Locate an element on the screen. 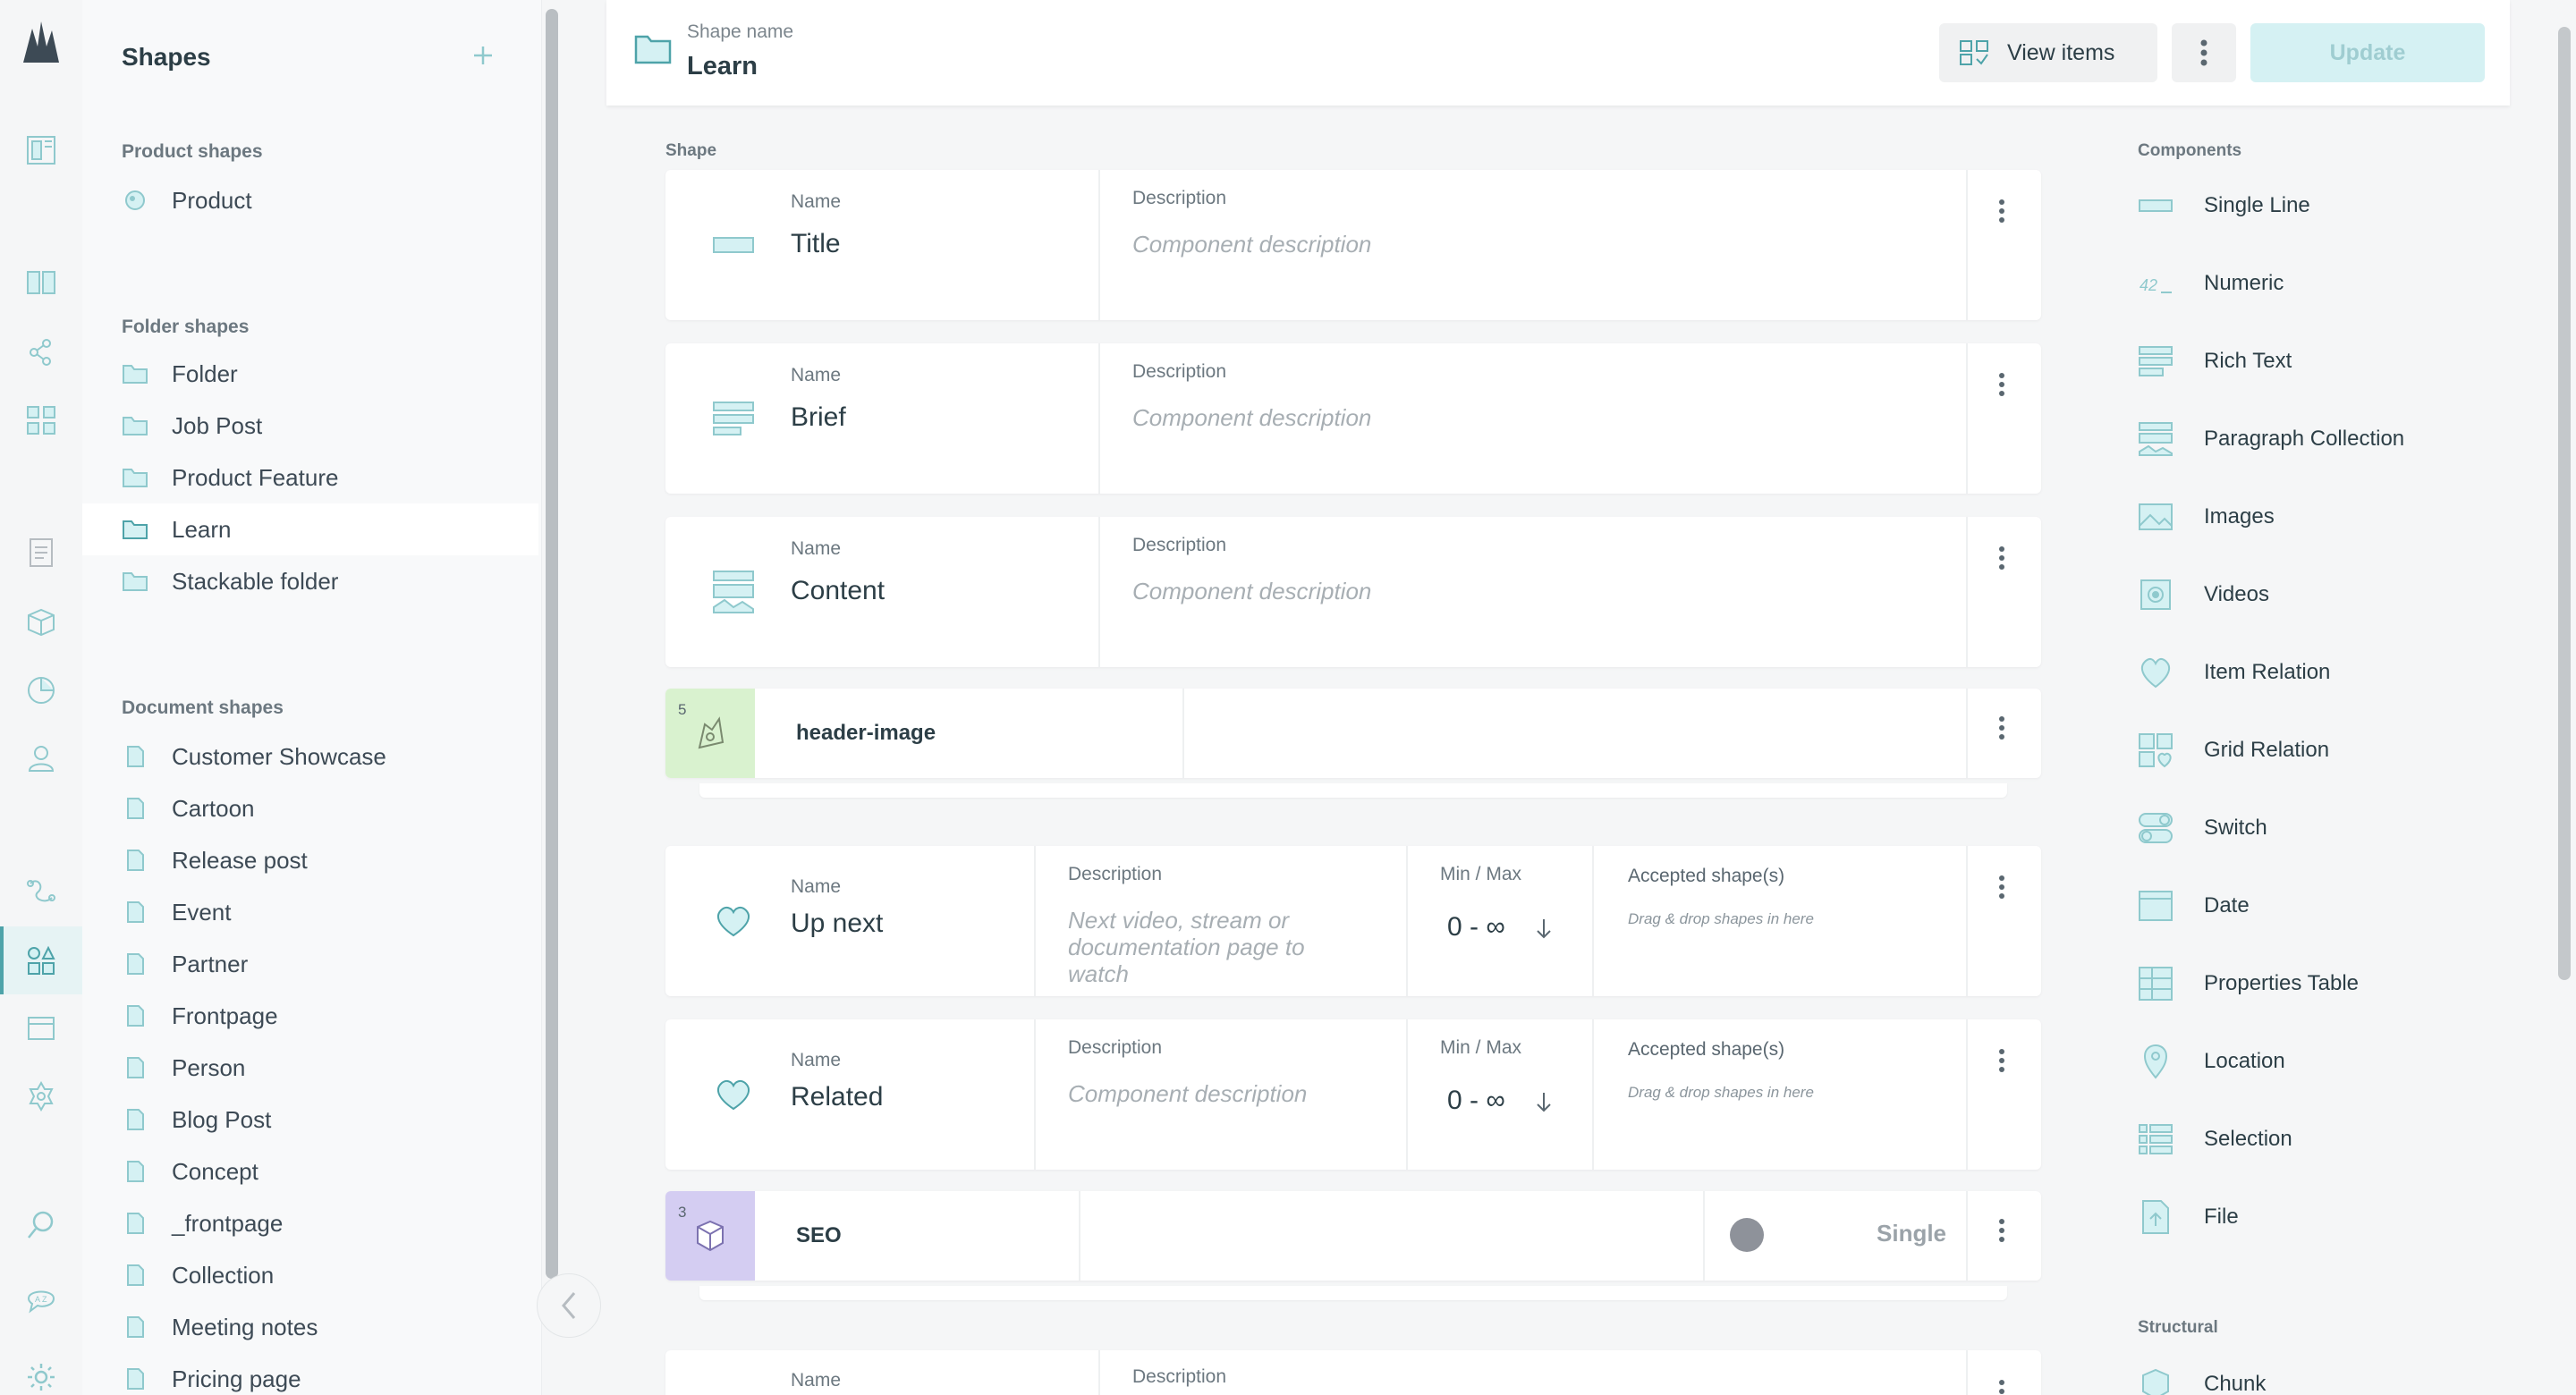 The width and height of the screenshot is (2576, 1395). gear-icon is located at coordinates (41, 1377).